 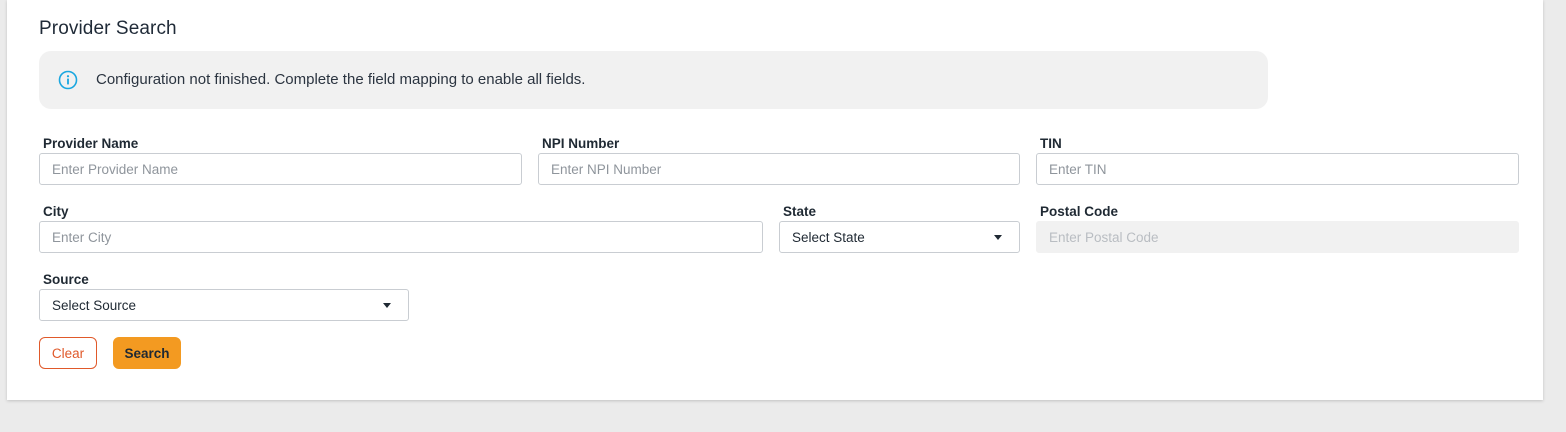 What do you see at coordinates (68, 353) in the screenshot?
I see `clear-button: Clear` at bounding box center [68, 353].